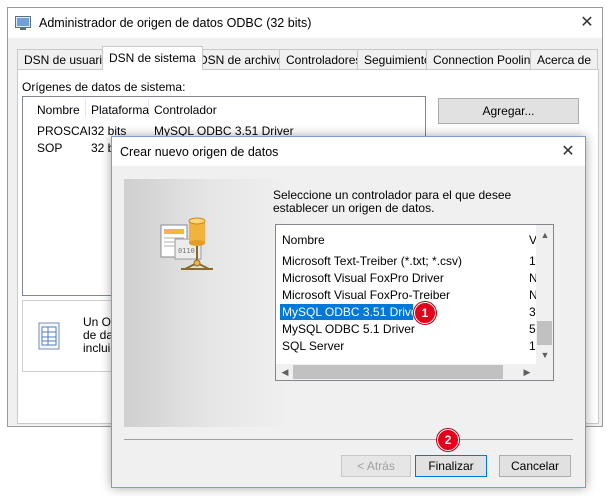 The width and height of the screenshot is (607, 496). I want to click on dsn-name: PROSCAI, so click(64, 131).